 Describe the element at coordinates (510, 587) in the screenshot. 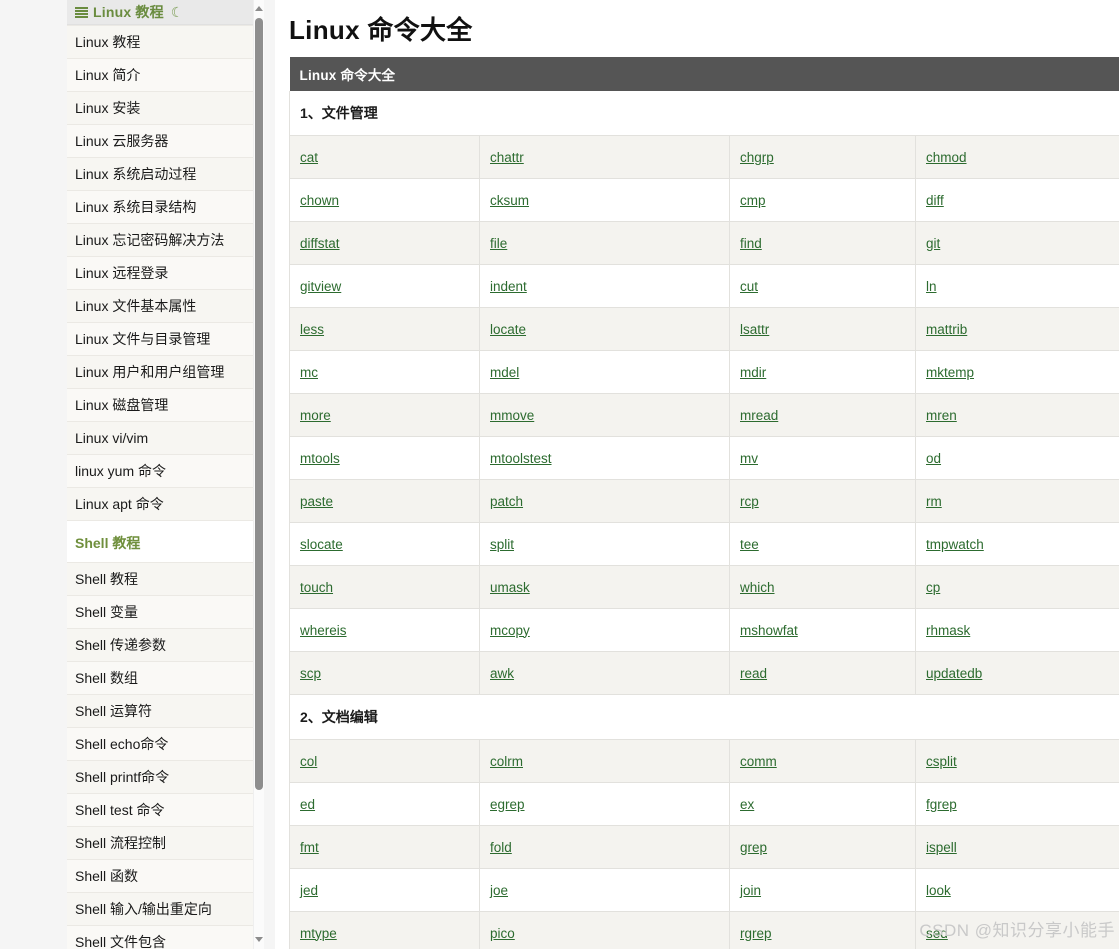

I see `command-link-umask: umask` at that location.